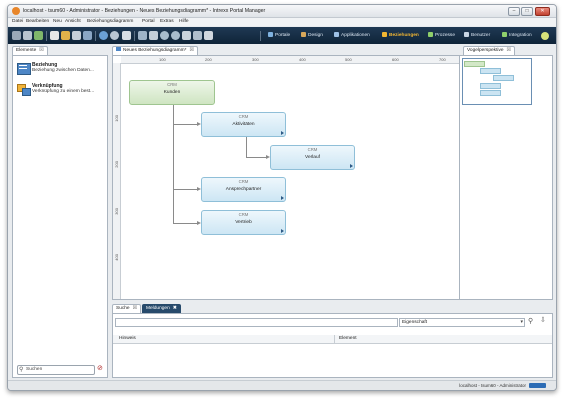 The width and height of the screenshot is (564, 400). What do you see at coordinates (530, 321) in the screenshot?
I see `search-icon: ⚲` at bounding box center [530, 321].